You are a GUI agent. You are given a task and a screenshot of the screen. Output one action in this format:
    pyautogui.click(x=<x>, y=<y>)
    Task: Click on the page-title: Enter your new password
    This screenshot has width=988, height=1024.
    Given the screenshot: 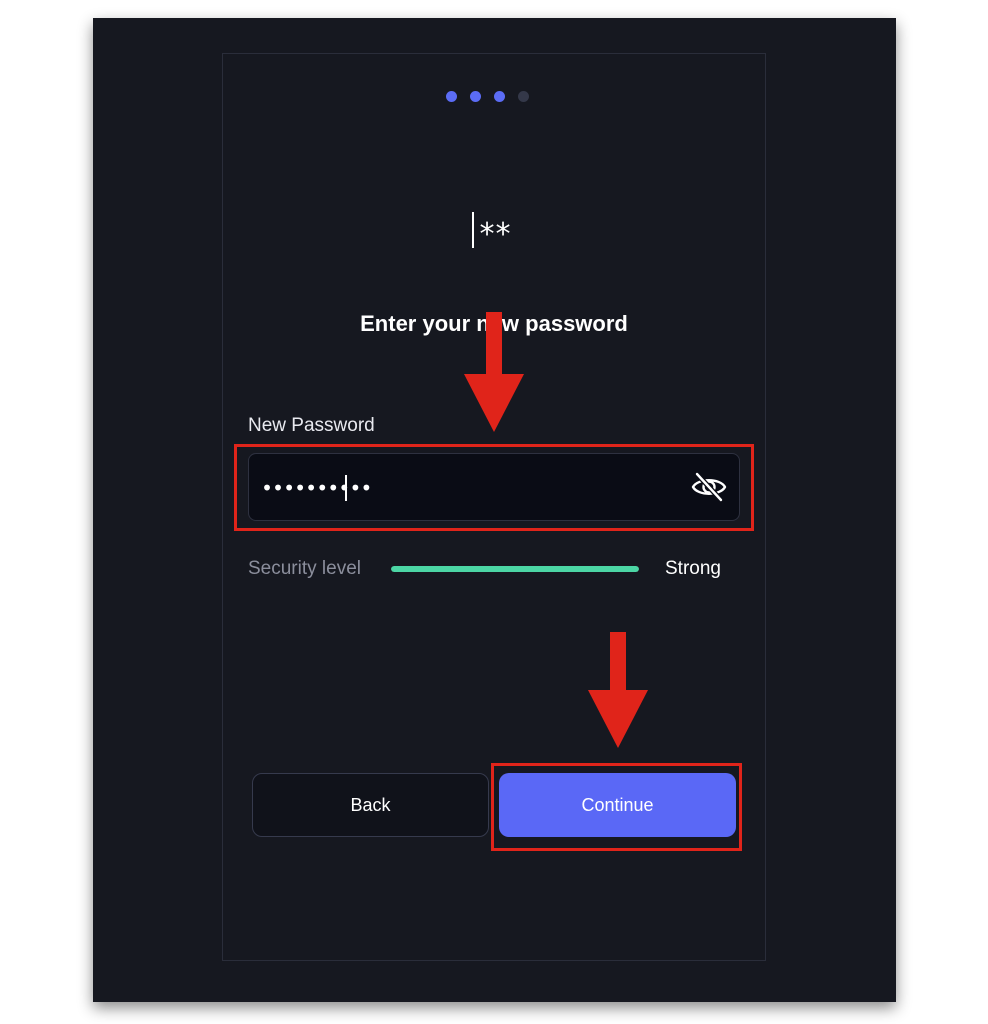 What is the action you would take?
    pyautogui.click(x=494, y=323)
    